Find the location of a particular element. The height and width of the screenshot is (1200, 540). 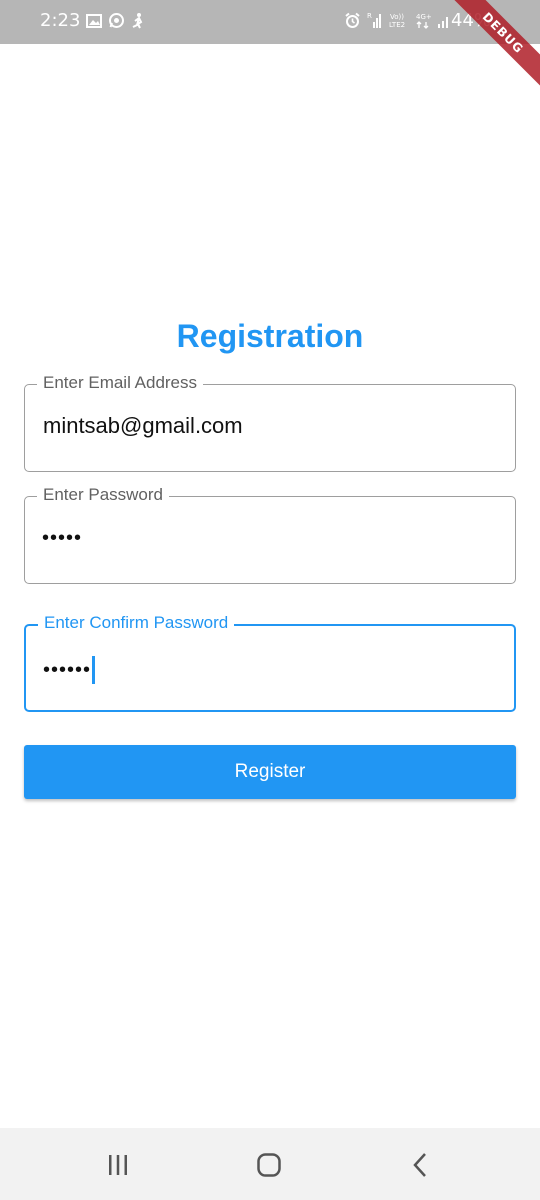

navigation-bar is located at coordinates (270, 1164).